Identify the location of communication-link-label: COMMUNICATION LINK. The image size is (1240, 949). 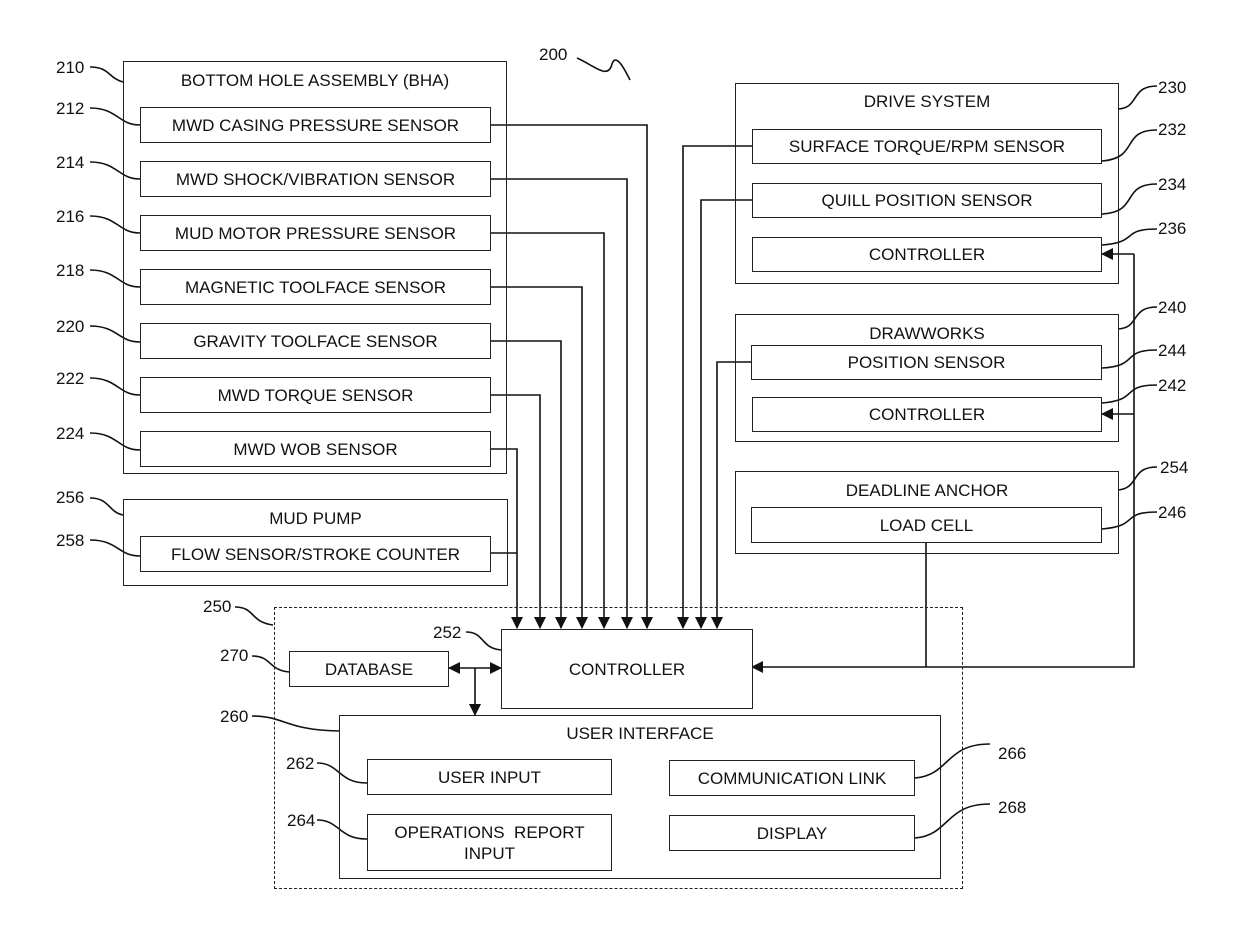
(792, 778).